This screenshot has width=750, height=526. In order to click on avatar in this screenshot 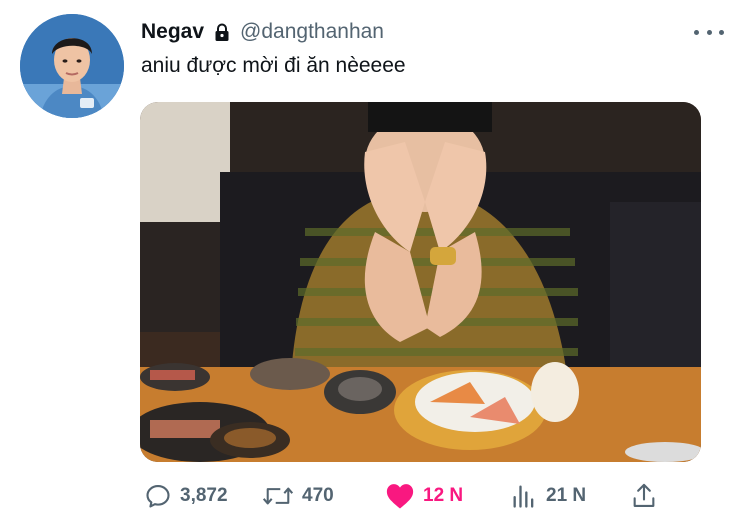, I will do `click(72, 66)`.